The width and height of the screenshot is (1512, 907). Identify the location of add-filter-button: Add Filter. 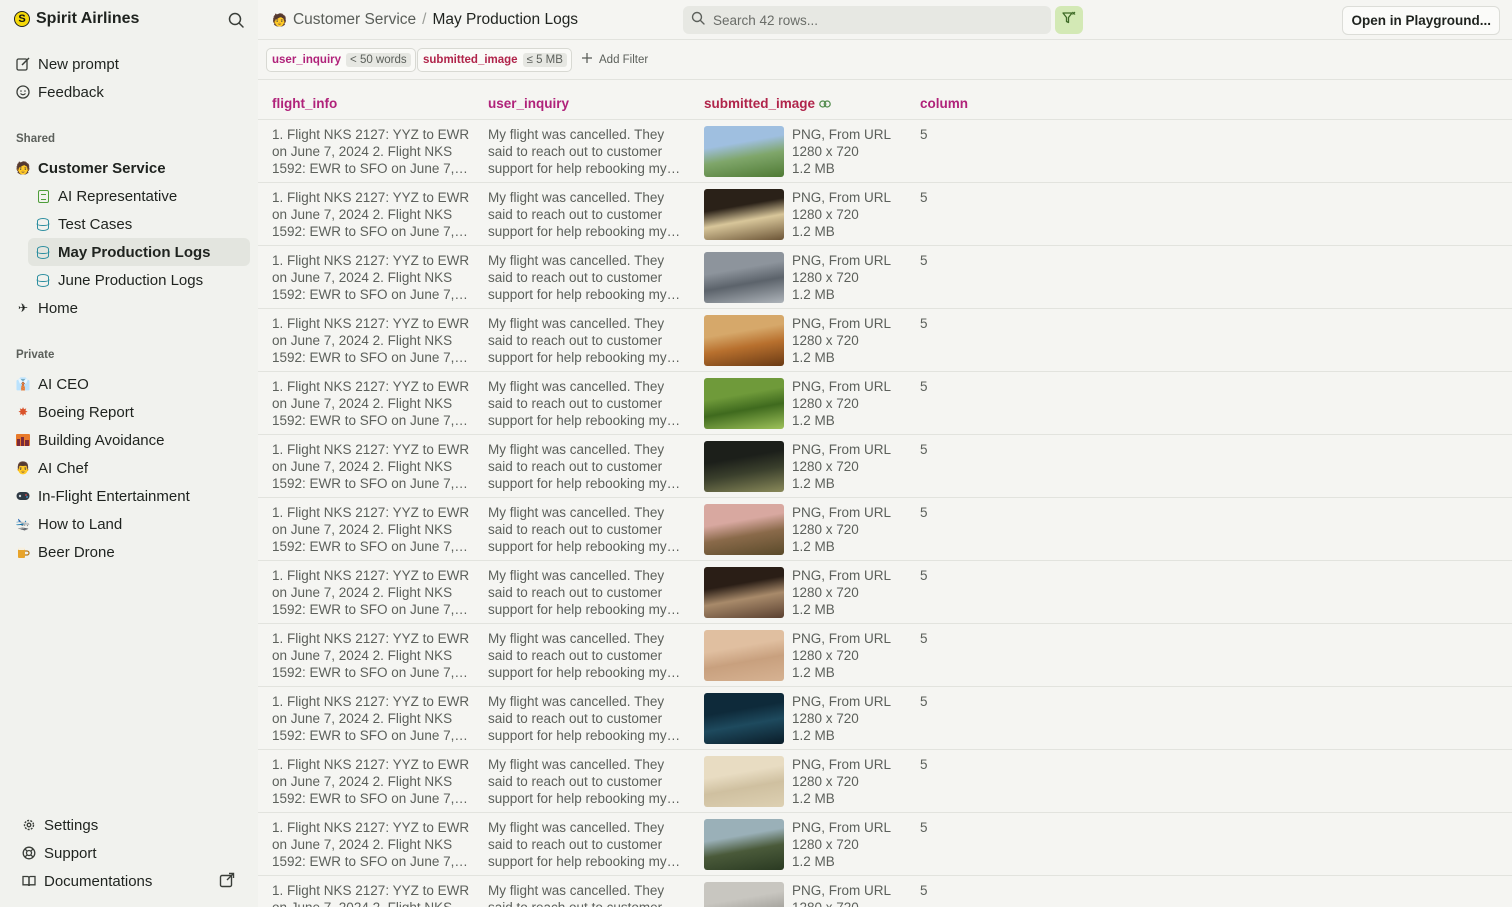
(614, 59).